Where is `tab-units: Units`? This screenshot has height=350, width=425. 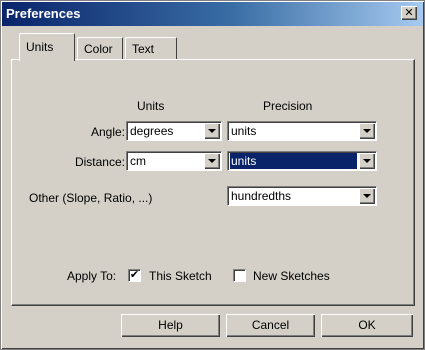
tab-units: Units is located at coordinates (47, 47).